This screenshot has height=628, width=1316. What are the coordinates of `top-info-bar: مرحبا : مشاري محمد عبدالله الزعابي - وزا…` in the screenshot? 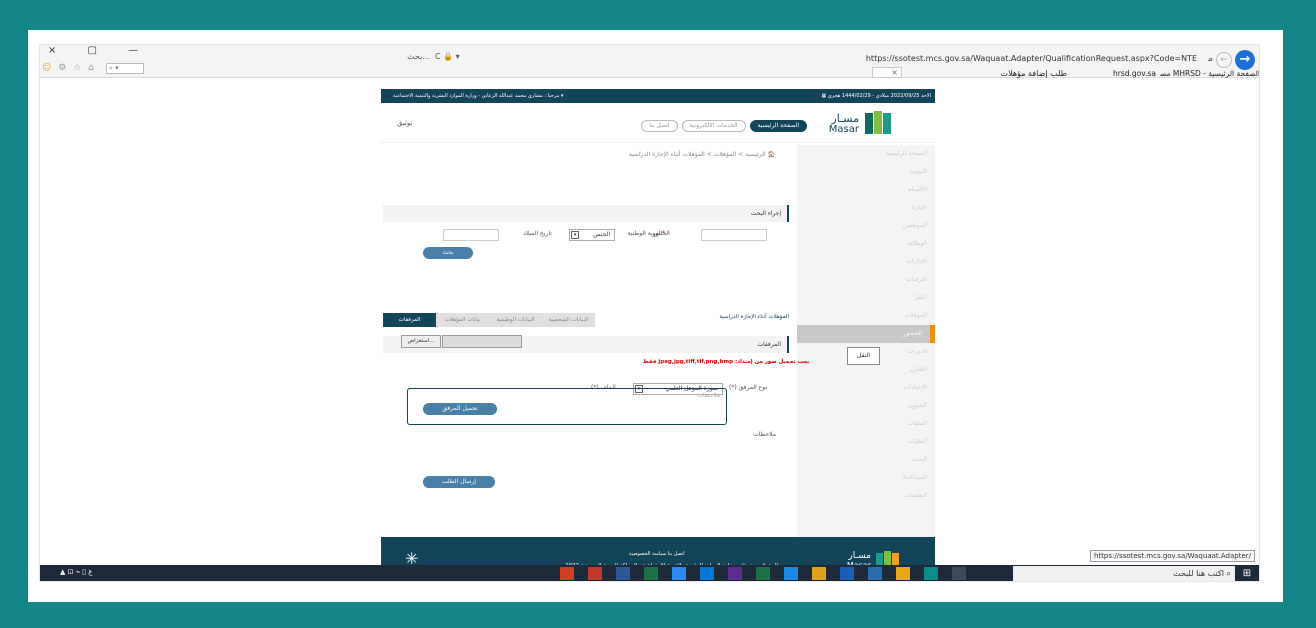 It's located at (658, 96).